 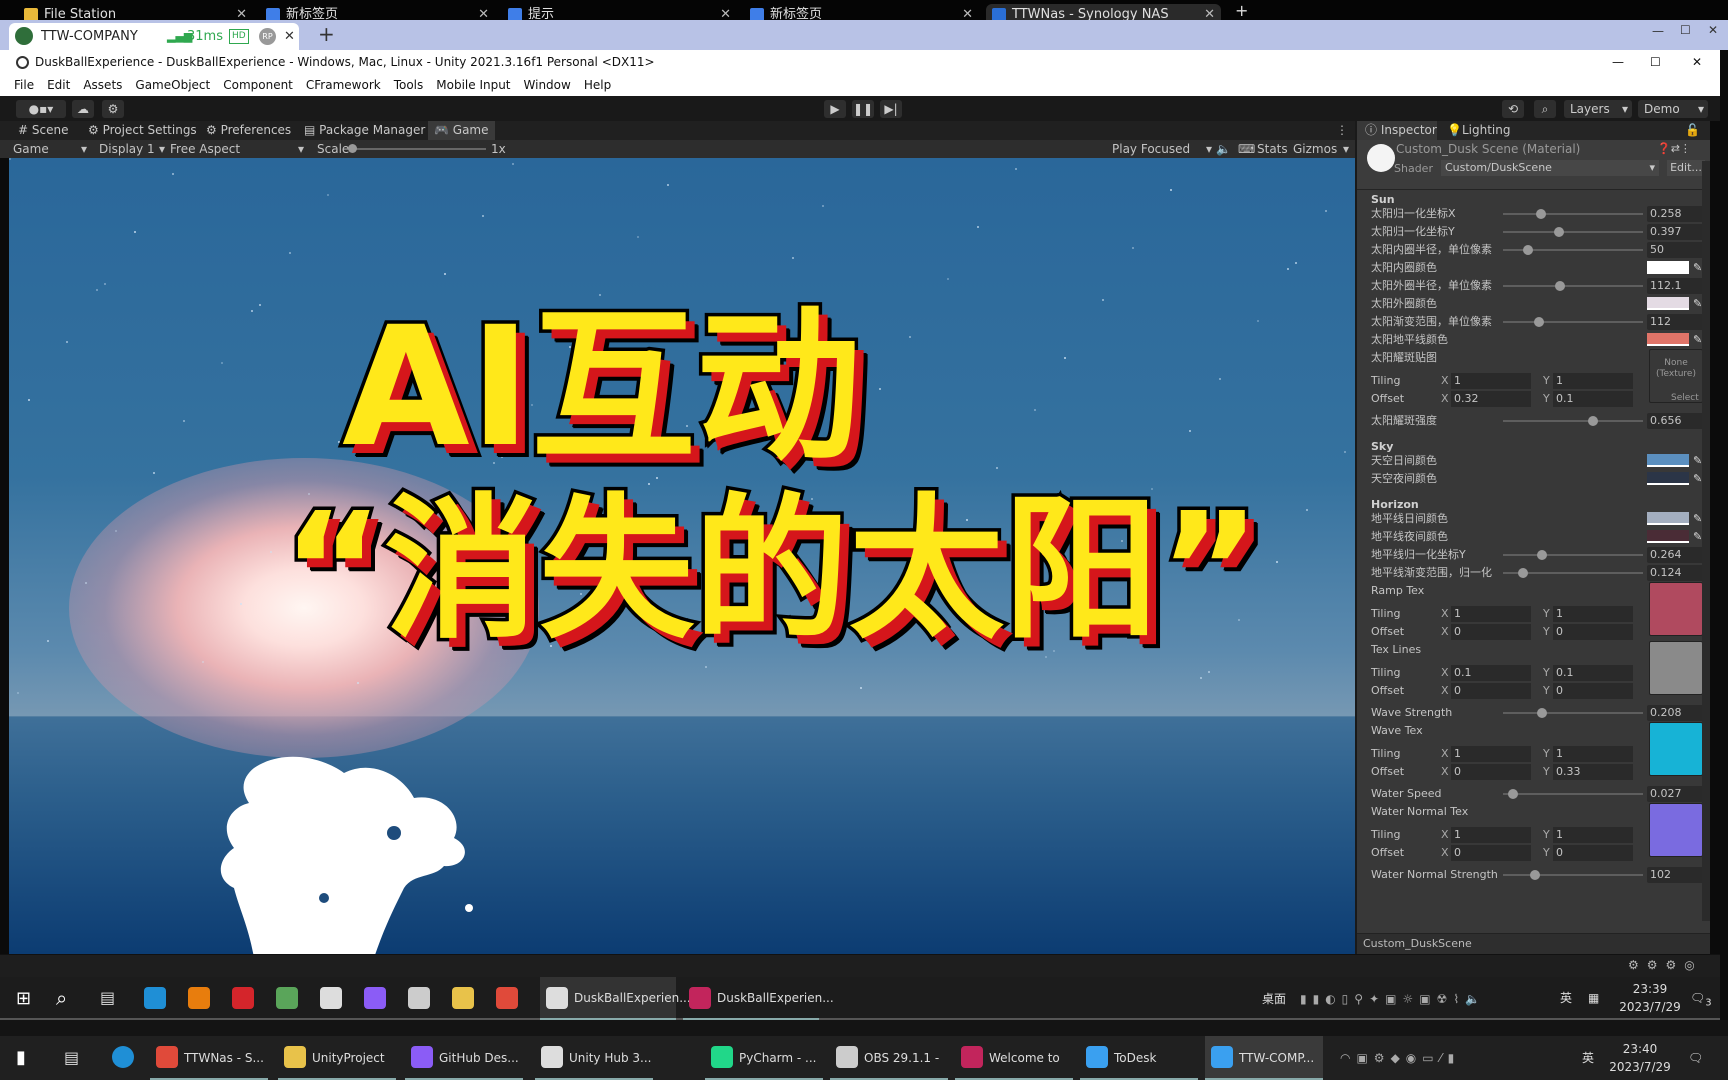 I want to click on play-button: ▶, so click(x=835, y=109).